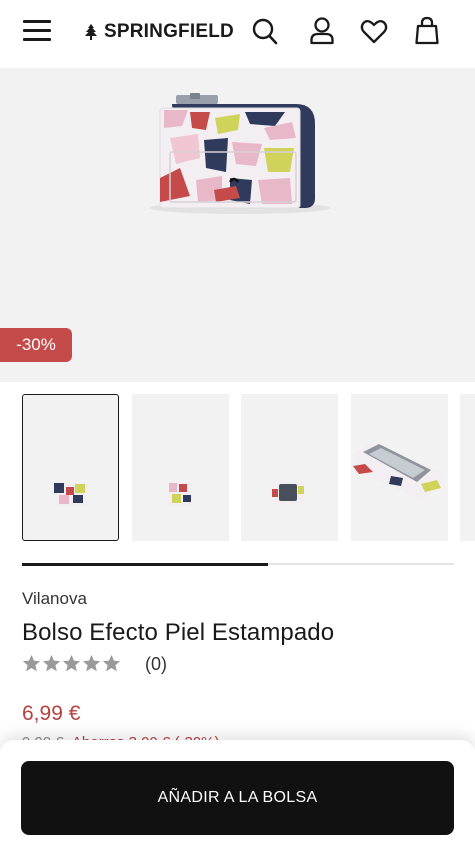  I want to click on rating-stars, so click(71, 663).